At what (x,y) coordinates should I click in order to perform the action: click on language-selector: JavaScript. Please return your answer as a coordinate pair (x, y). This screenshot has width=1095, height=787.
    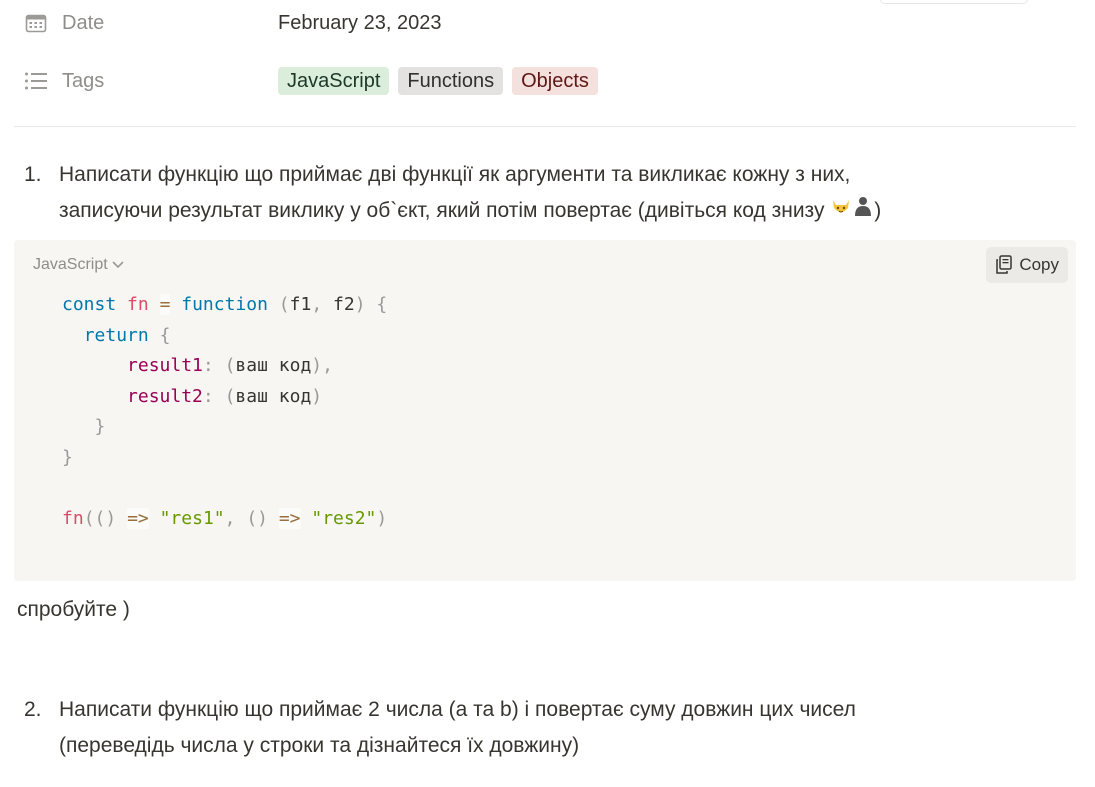
    Looking at the image, I should click on (78, 265).